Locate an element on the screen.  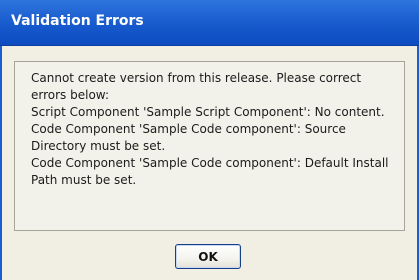
ok-button: OK is located at coordinates (208, 256).